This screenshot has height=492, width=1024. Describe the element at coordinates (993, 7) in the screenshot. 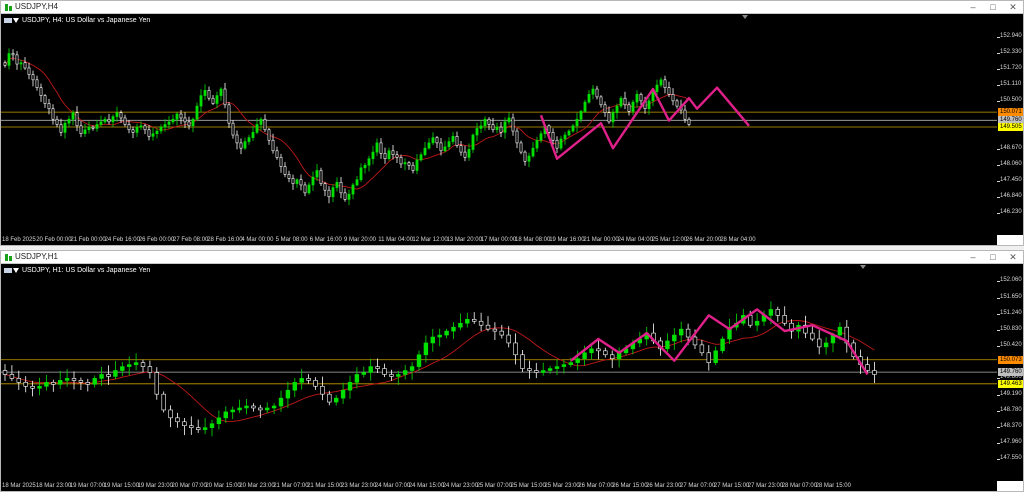

I see `maximize-button: □` at that location.